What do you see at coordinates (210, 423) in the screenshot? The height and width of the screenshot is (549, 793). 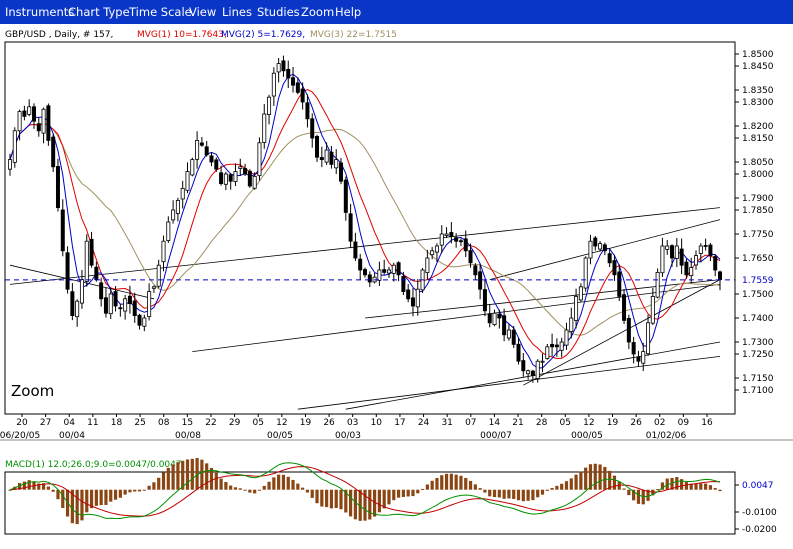 I see `x-tick-label: 22` at bounding box center [210, 423].